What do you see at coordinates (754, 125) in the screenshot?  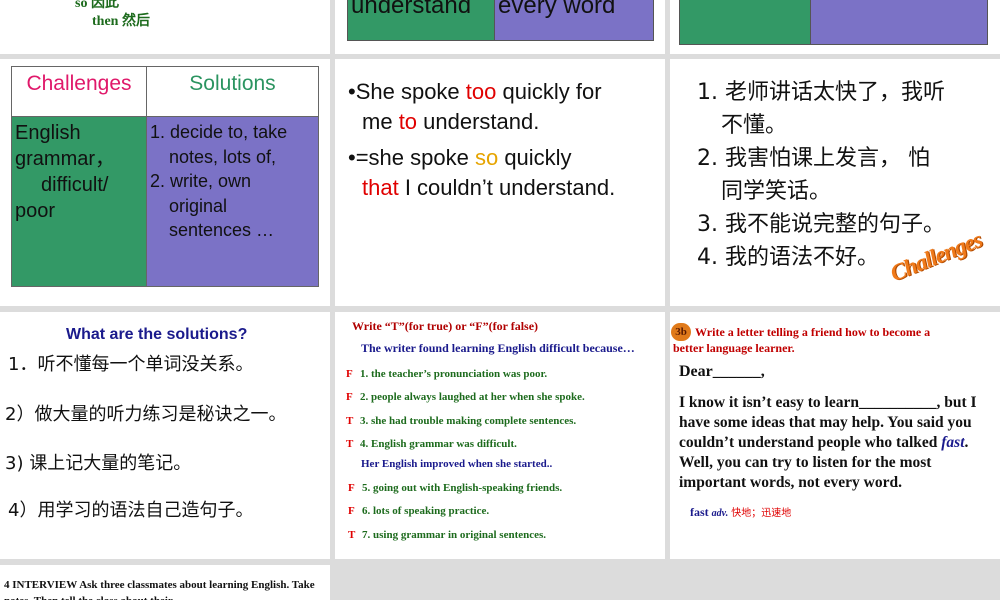 I see `challenge-item: 不懂。` at bounding box center [754, 125].